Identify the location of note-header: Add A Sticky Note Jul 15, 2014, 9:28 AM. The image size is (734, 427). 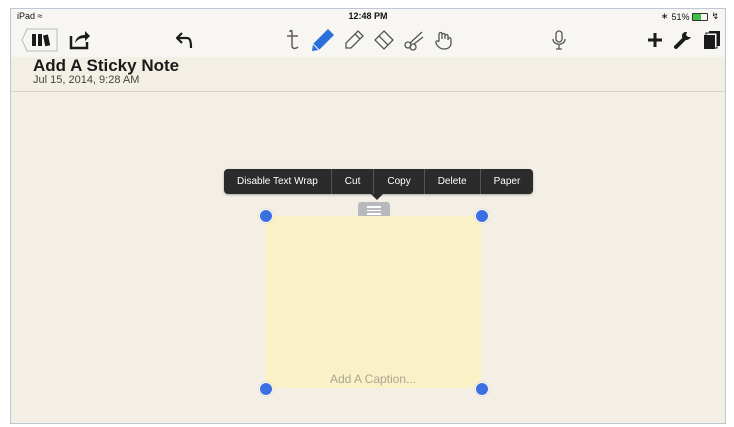
(368, 74).